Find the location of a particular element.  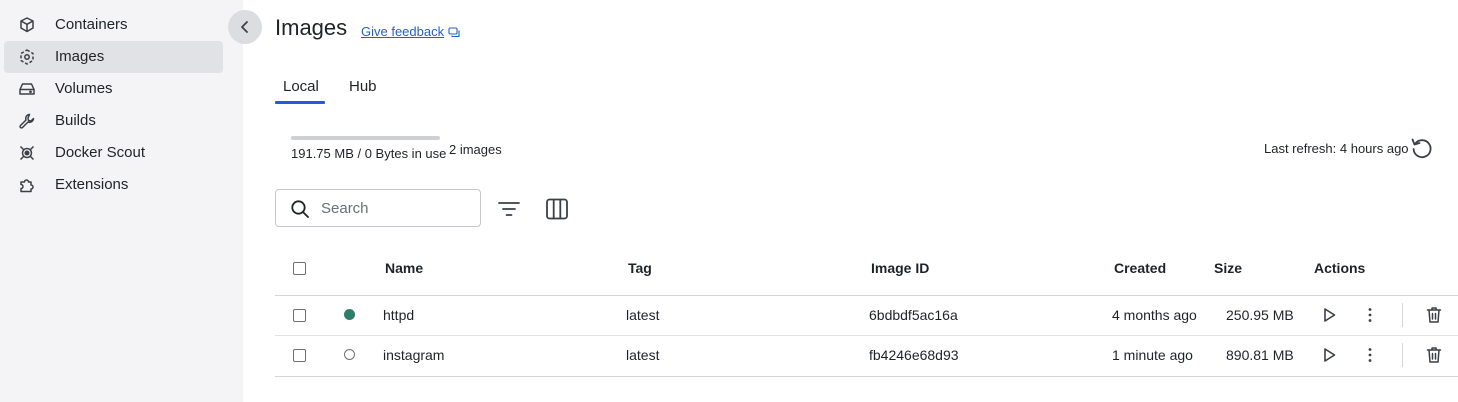

image-size: 890.81 MB is located at coordinates (1260, 355).